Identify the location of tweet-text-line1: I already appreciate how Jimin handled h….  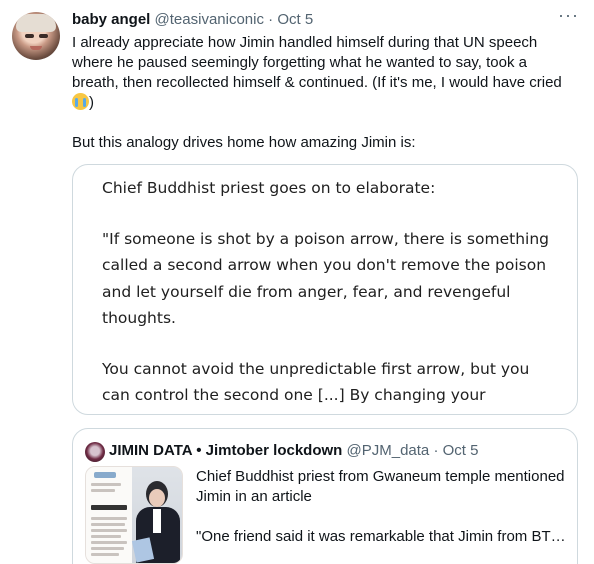
(317, 62).